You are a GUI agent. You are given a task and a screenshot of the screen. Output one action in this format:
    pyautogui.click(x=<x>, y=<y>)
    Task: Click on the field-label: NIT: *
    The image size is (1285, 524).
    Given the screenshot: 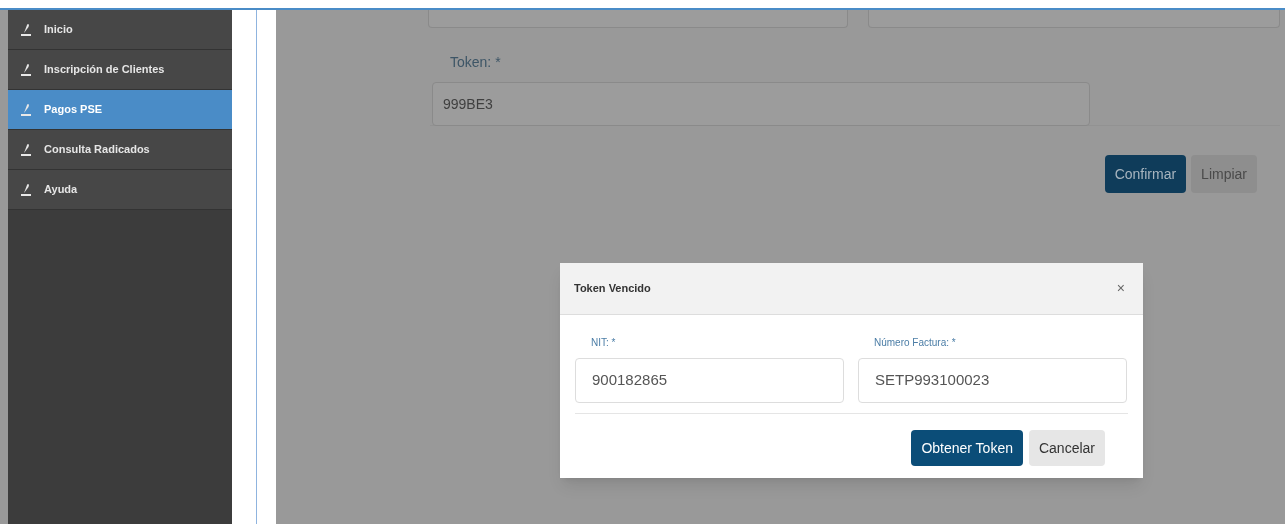 What is the action you would take?
    pyautogui.click(x=603, y=343)
    